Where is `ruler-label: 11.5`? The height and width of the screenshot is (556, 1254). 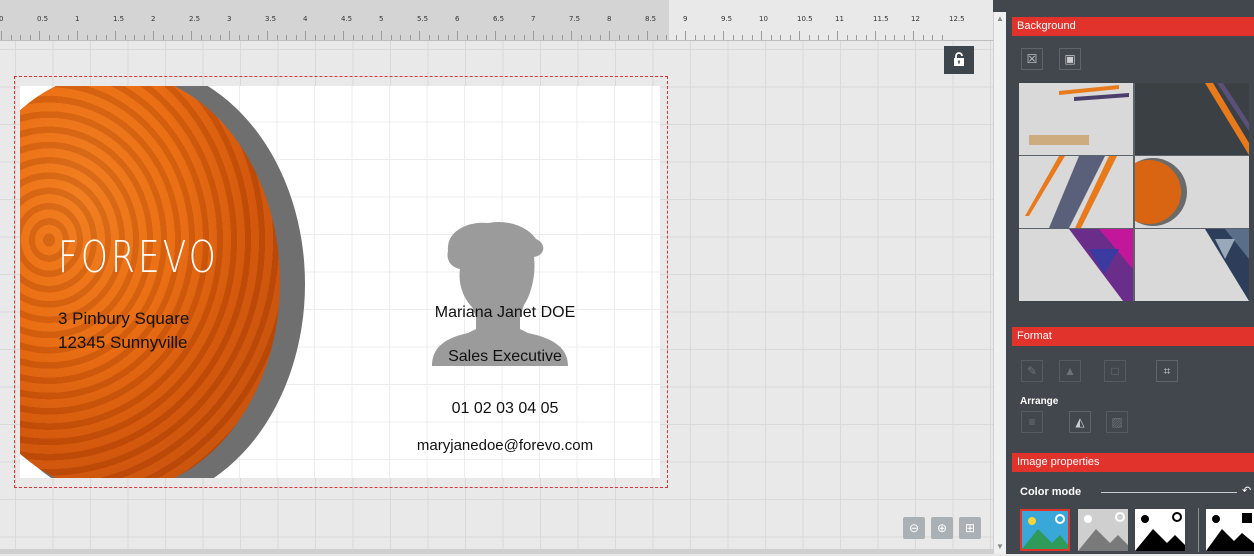
ruler-label: 11.5 is located at coordinates (881, 19).